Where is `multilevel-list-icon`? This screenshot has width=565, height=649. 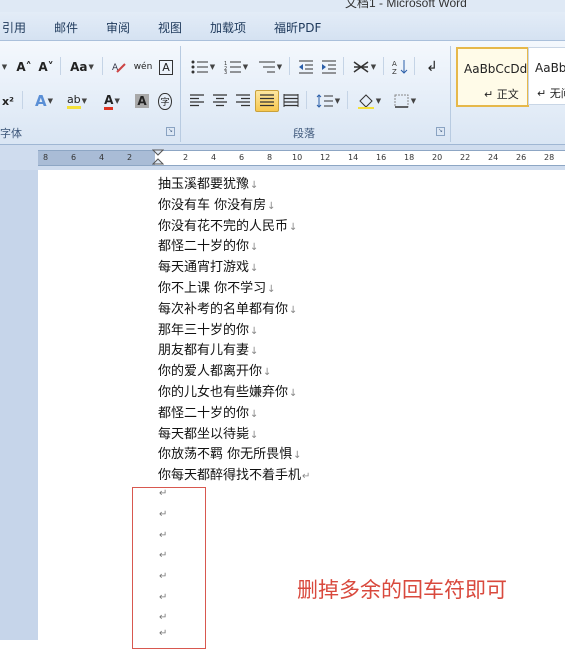
multilevel-list-icon is located at coordinates (266, 67).